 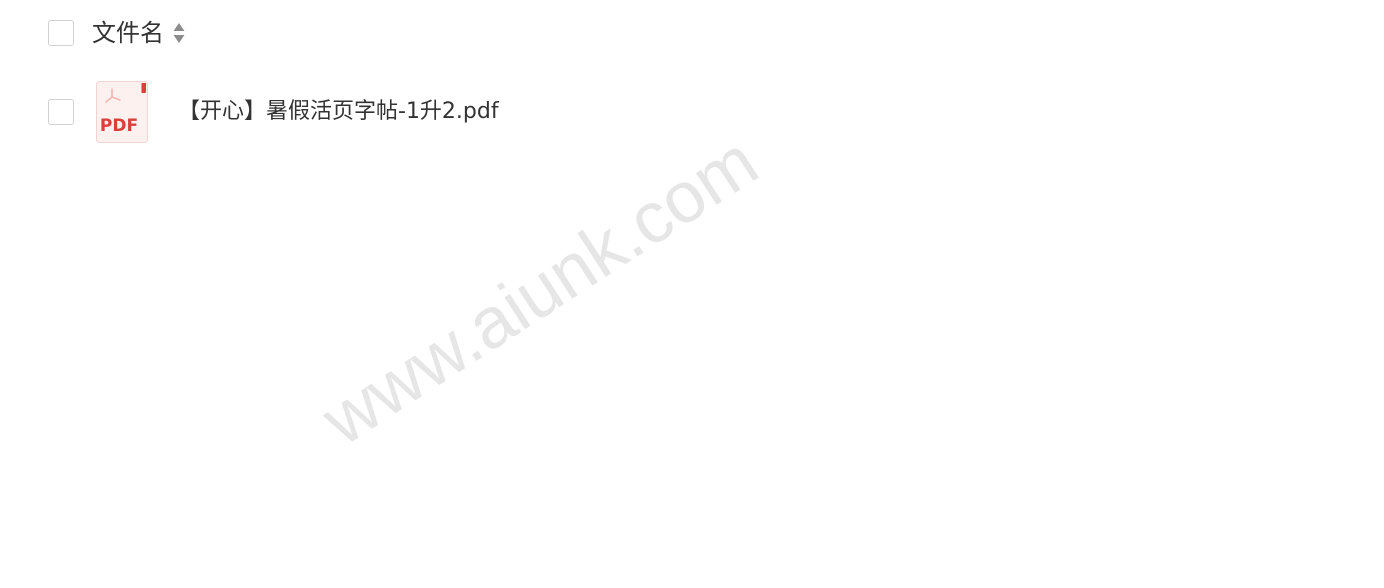 What do you see at coordinates (61, 33) in the screenshot?
I see `select-all-checkbox` at bounding box center [61, 33].